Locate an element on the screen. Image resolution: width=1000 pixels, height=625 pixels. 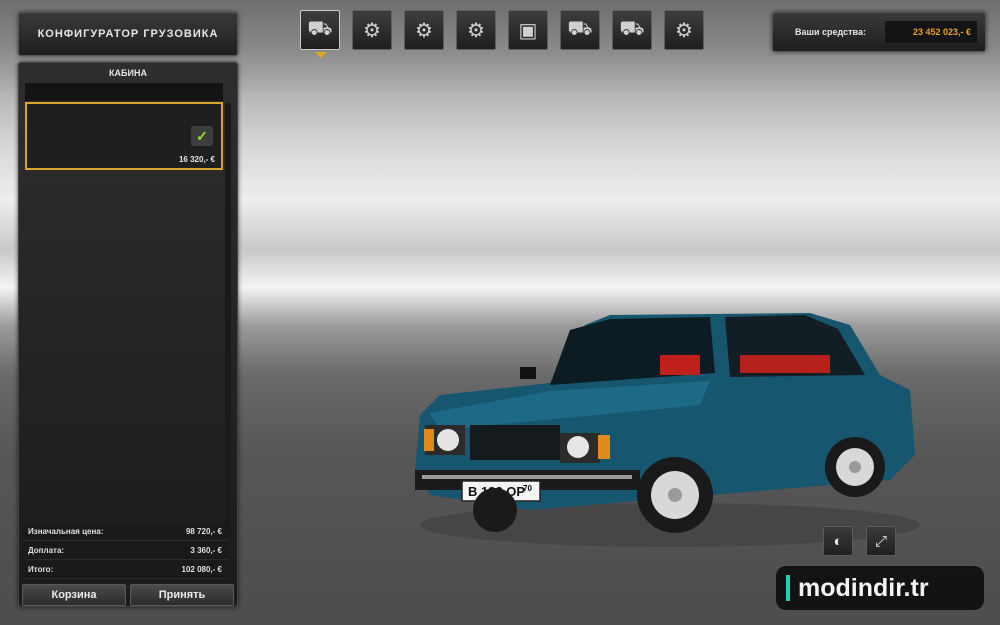
summary-value: 98 720,- € is located at coordinates (203, 531).